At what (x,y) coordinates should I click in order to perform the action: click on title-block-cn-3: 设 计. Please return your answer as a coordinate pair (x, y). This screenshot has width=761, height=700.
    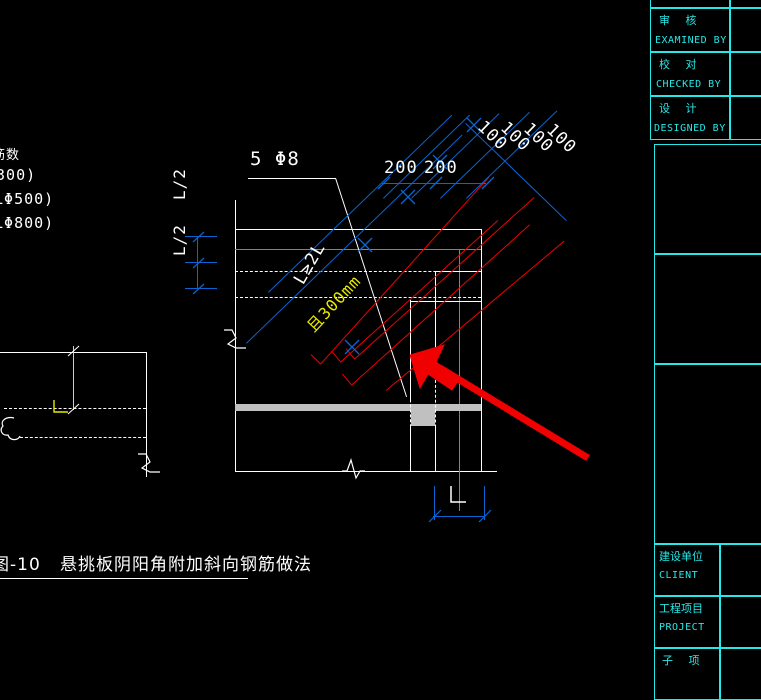
    Looking at the image, I should click on (681, 108).